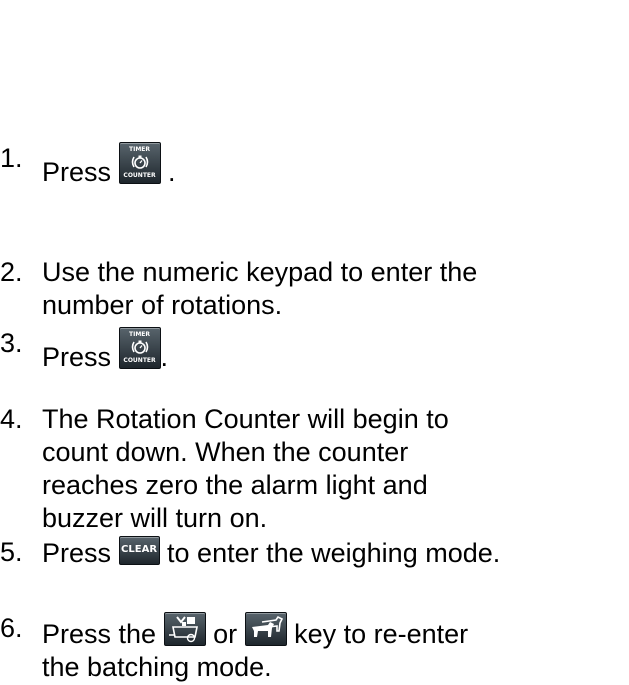 The image size is (629, 685). What do you see at coordinates (11, 552) in the screenshot?
I see `step-number: 5.` at bounding box center [11, 552].